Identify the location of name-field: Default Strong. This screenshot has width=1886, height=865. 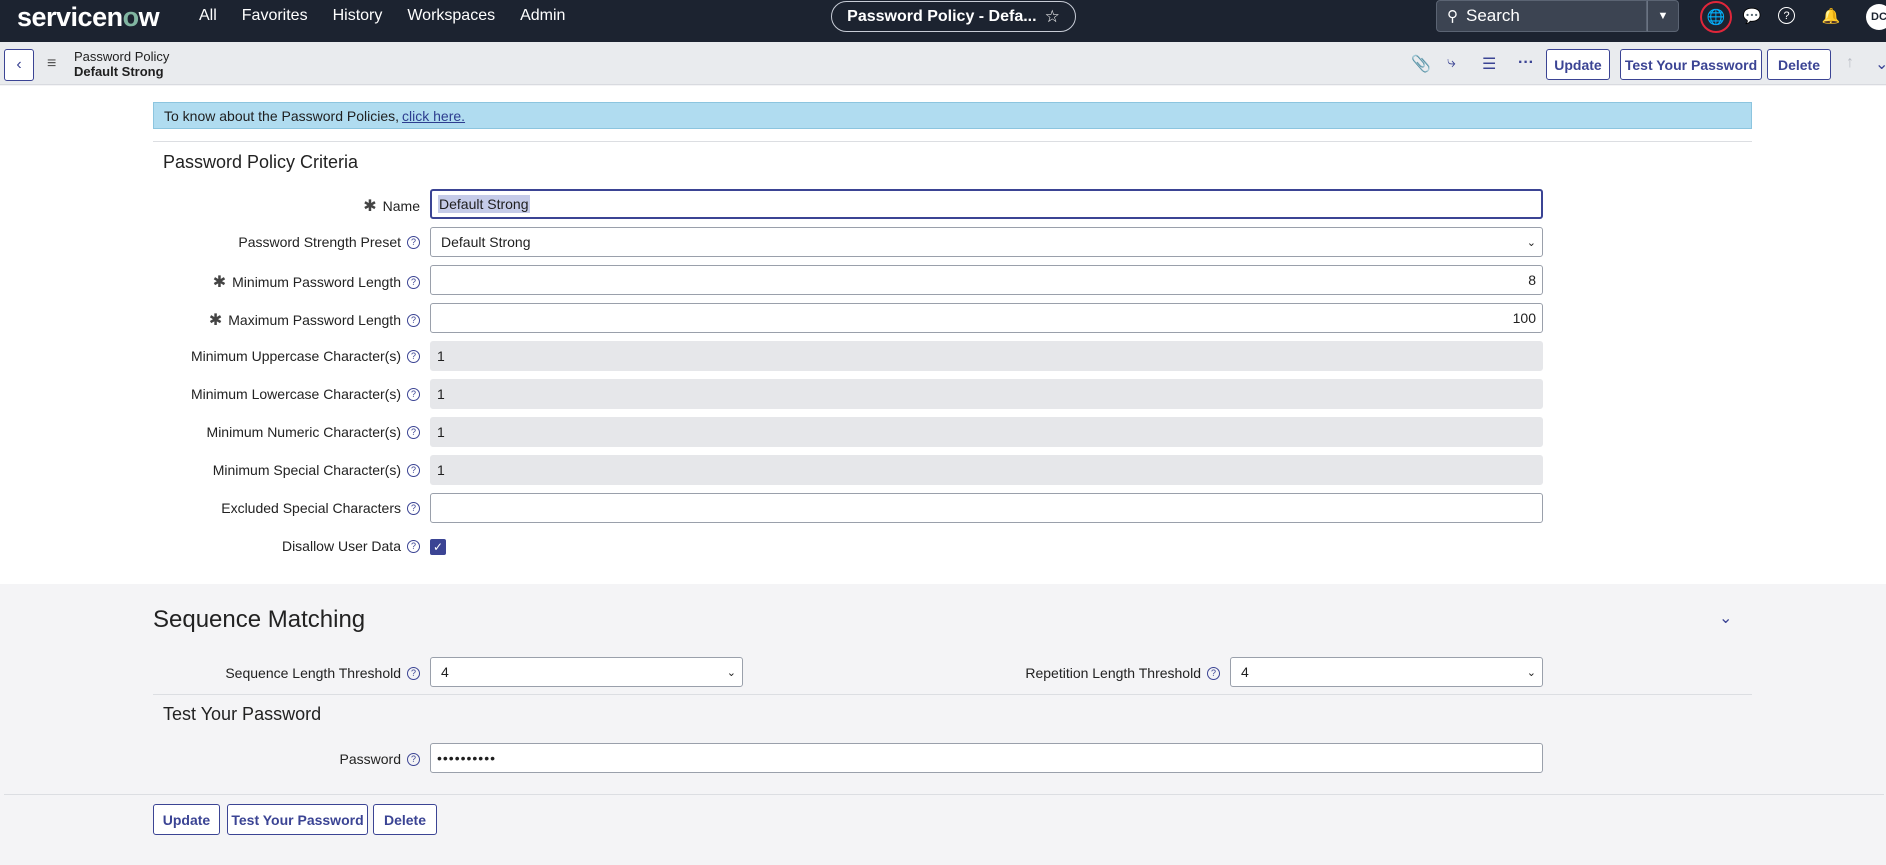
(986, 204).